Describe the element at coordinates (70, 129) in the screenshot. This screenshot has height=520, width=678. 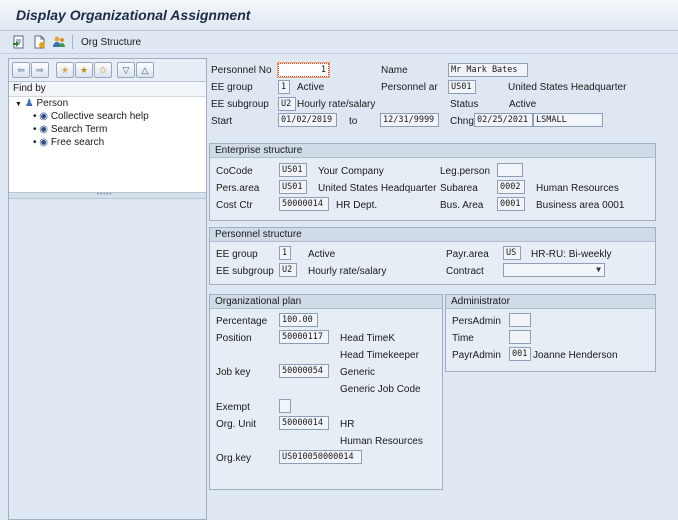
I see `tree-node-search-term: • ◉ Search Term` at that location.